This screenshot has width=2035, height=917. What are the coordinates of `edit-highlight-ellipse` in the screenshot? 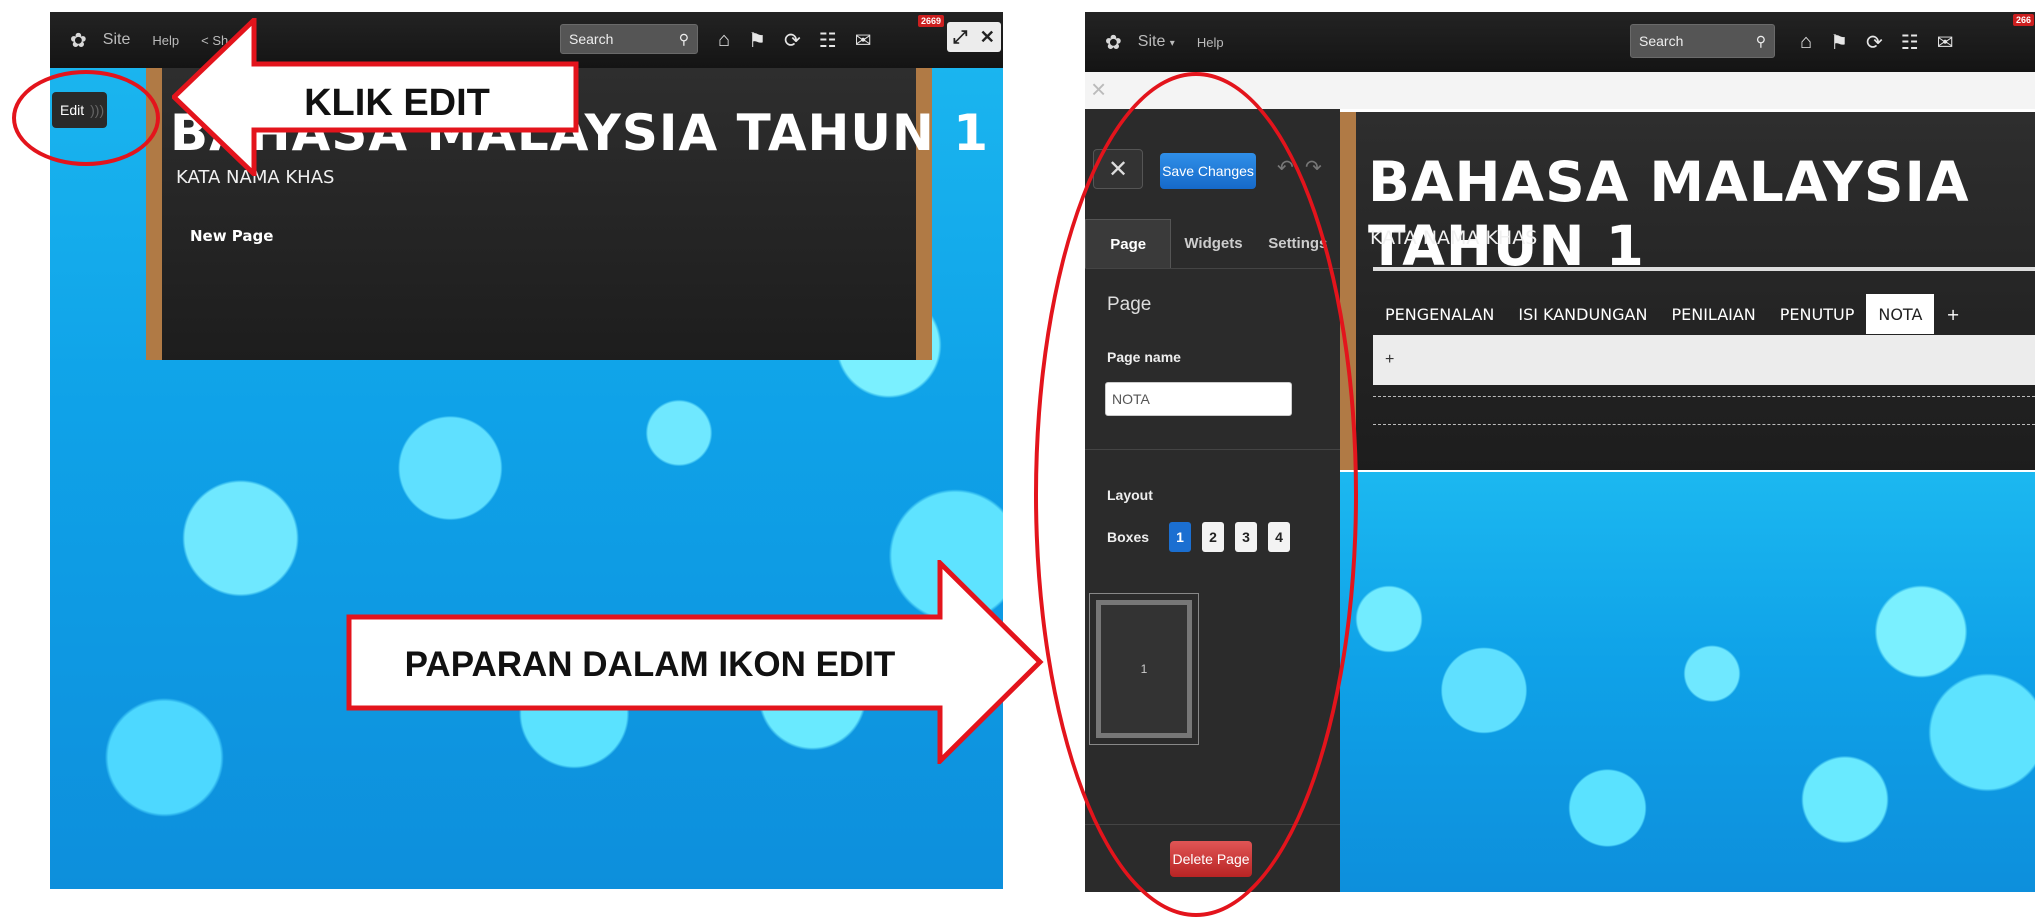 It's located at (86, 118).